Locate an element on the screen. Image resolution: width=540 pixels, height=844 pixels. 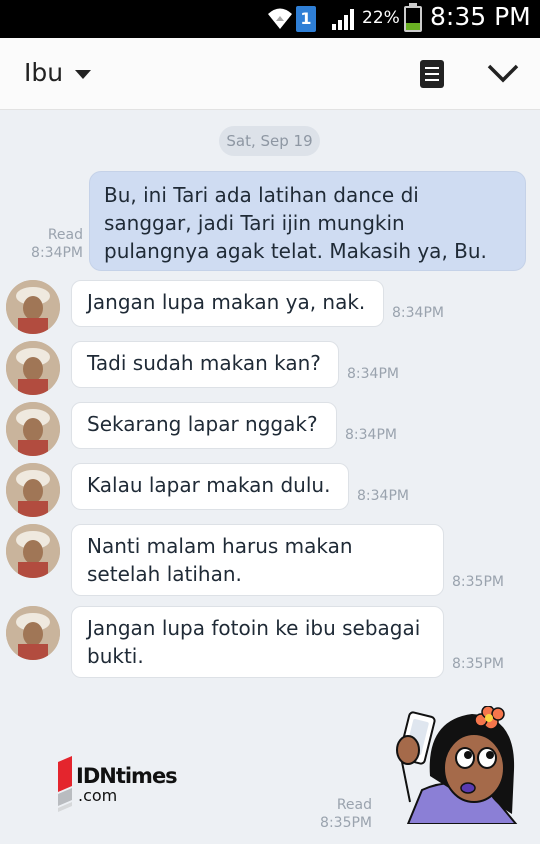
read-status: Read 8:35PM is located at coordinates (342, 814).